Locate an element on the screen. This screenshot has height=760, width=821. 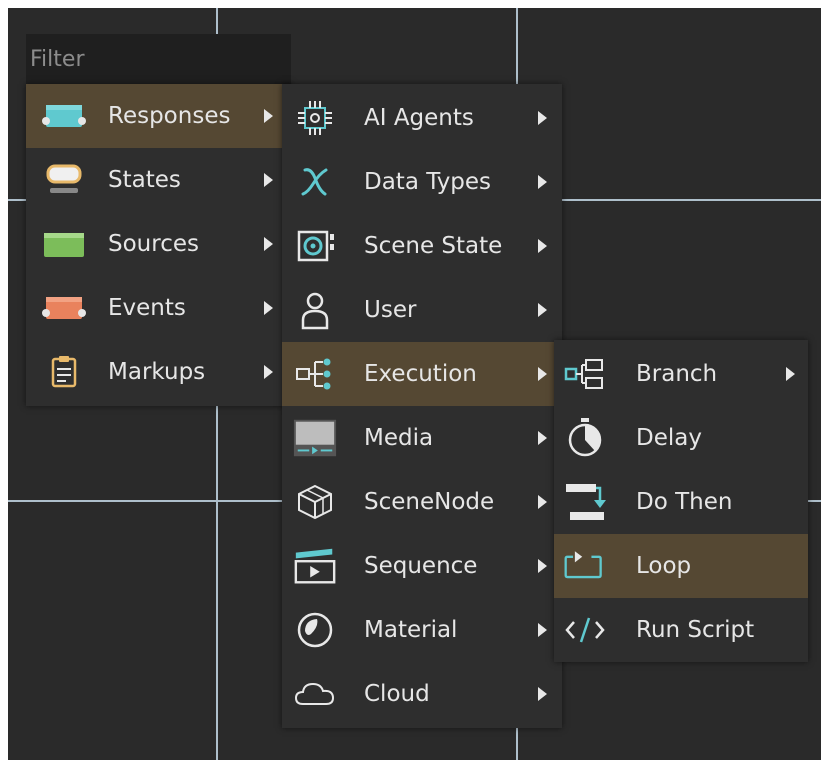
menu-item-cloud: Cloud is located at coordinates (422, 694).